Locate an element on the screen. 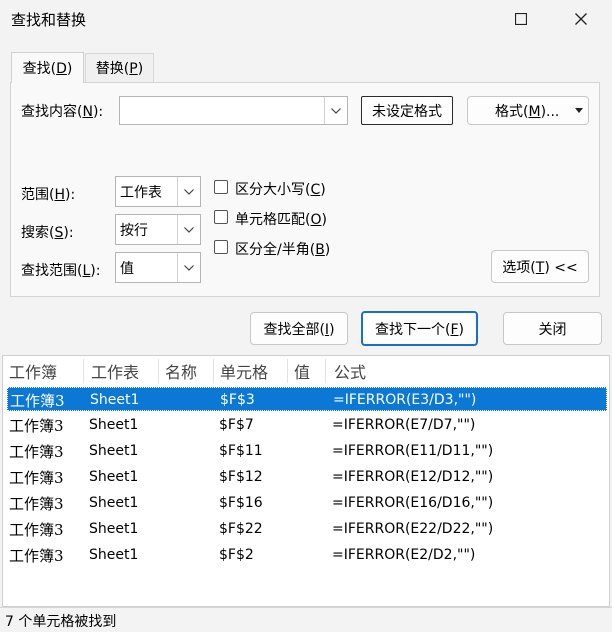 The height and width of the screenshot is (632, 612). find-all-button: 查找全部(I) is located at coordinates (299, 328).